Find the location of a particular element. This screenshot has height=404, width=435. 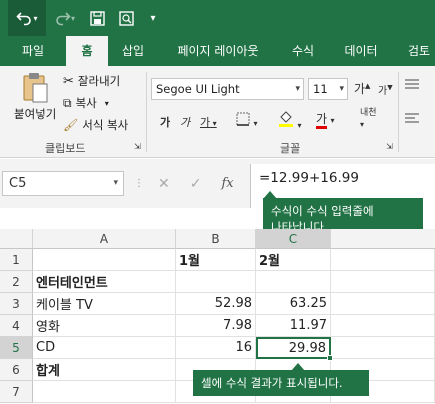

divider is located at coordinates (398, 112).